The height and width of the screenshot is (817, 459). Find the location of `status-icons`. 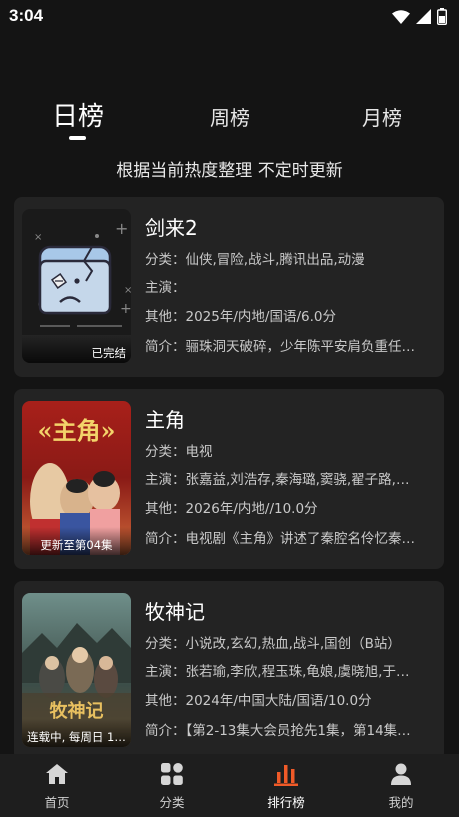

status-icons is located at coordinates (420, 18).